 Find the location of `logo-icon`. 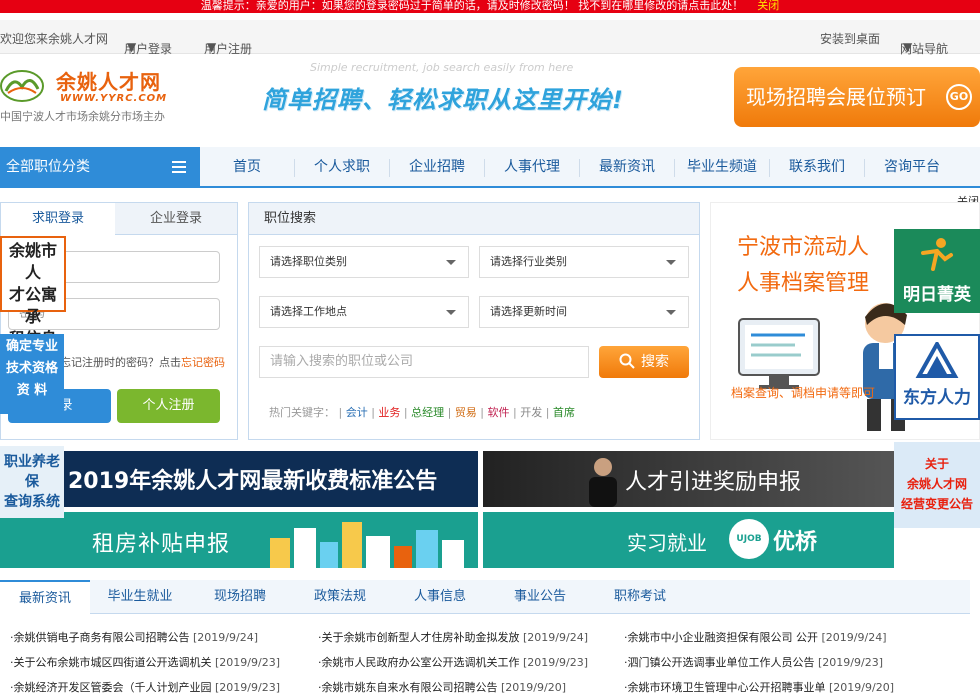

logo-icon is located at coordinates (22, 86).